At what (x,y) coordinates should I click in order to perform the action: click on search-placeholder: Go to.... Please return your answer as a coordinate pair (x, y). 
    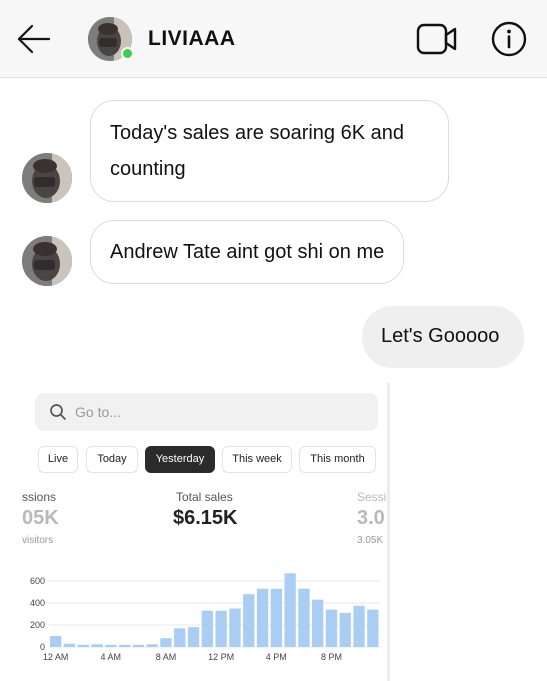
    Looking at the image, I should click on (98, 412).